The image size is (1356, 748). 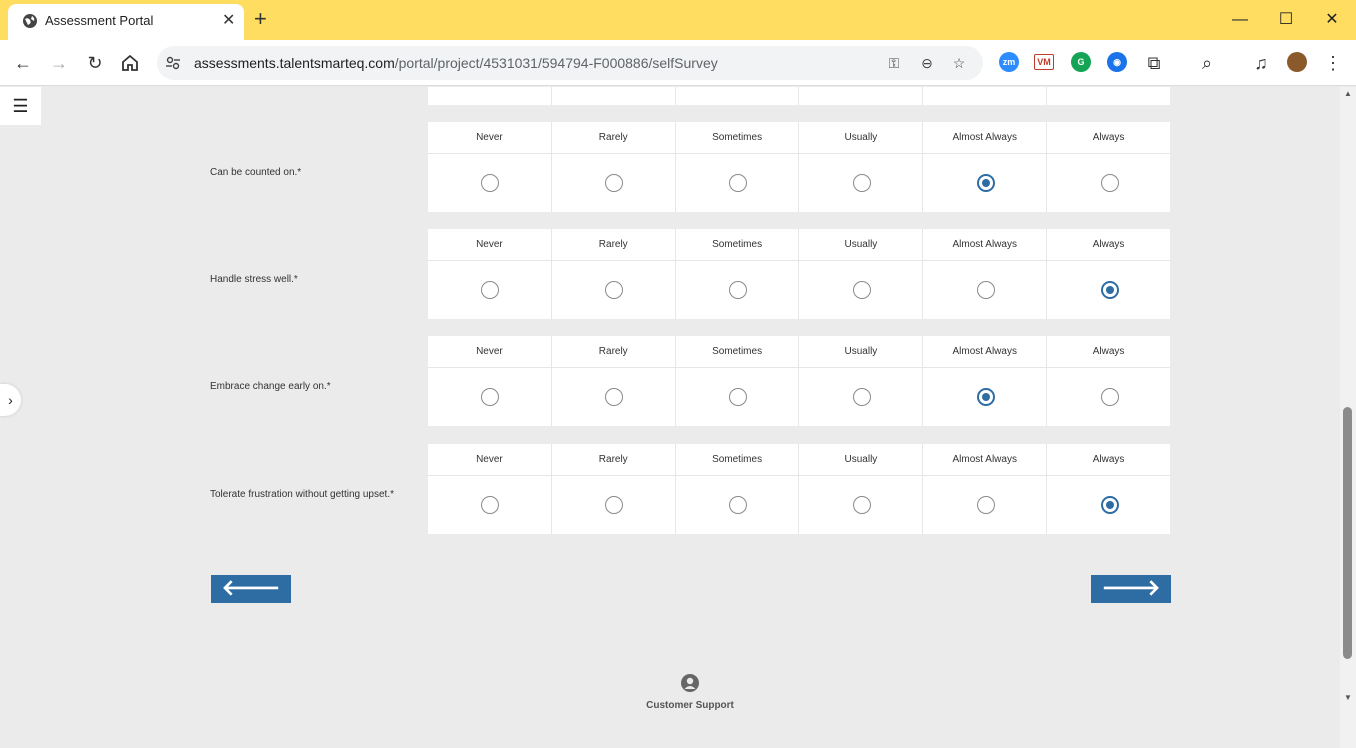 I want to click on new-tab-icon: +, so click(x=260, y=19).